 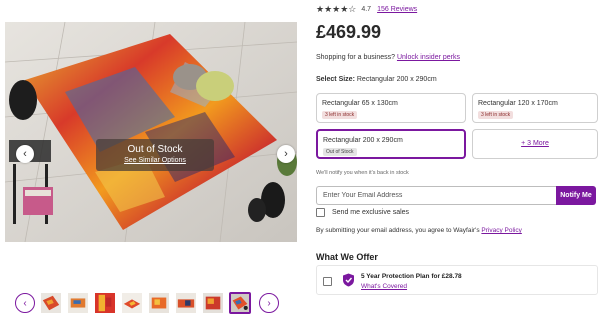 I want to click on notify-me-button: Notify Me, so click(x=576, y=195).